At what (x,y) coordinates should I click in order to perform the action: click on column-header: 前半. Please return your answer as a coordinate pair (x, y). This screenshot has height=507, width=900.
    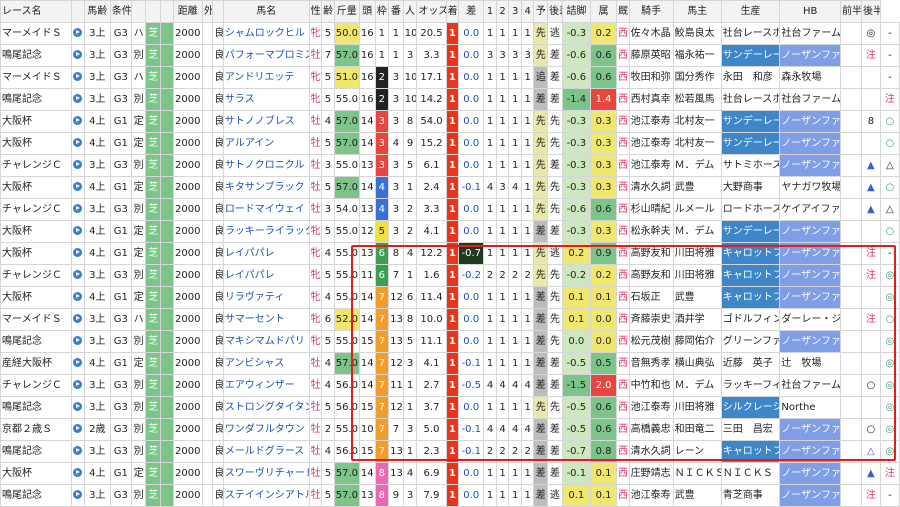
    Looking at the image, I should click on (851, 11).